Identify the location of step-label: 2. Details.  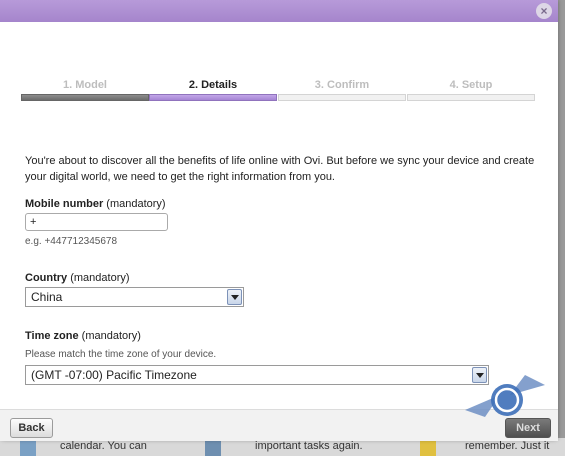
(213, 85).